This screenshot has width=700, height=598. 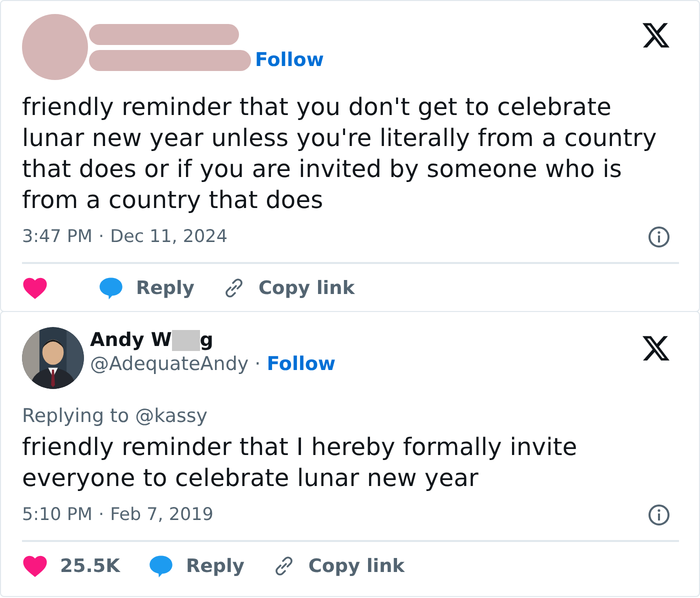 I want to click on redaction-blur, so click(x=186, y=340).